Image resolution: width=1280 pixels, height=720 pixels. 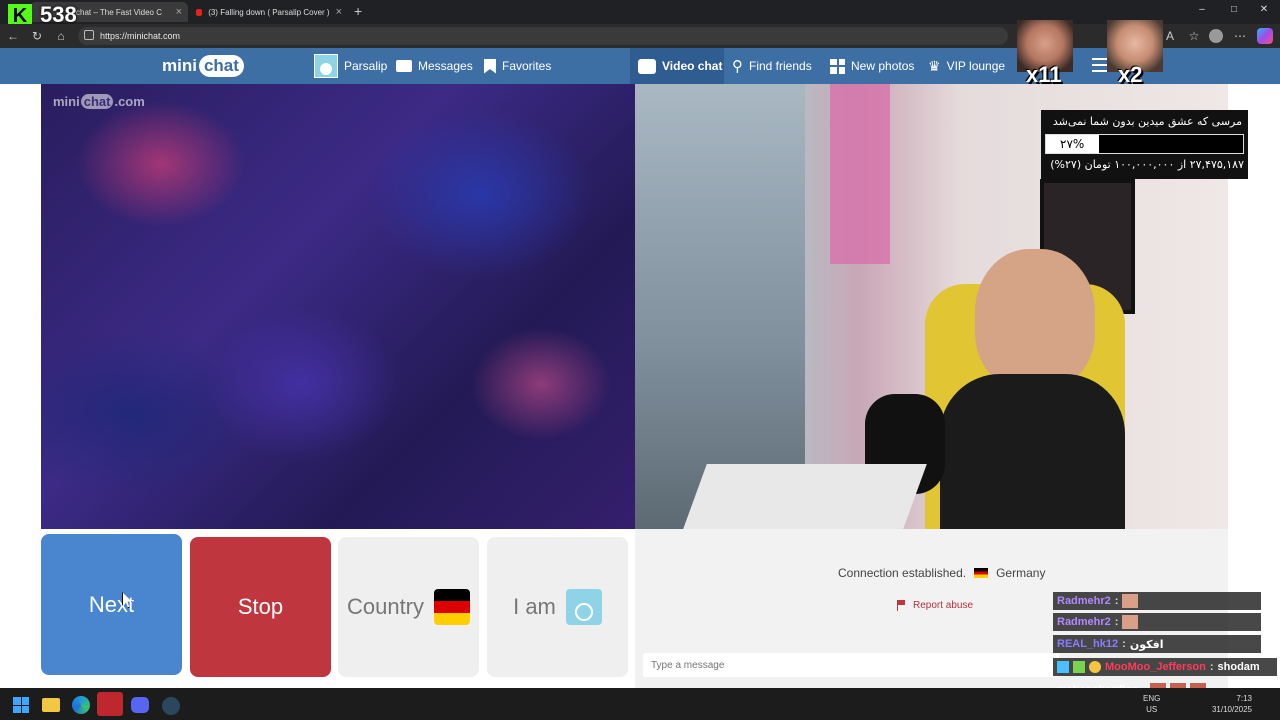 I want to click on app-icon, so click(x=110, y=704).